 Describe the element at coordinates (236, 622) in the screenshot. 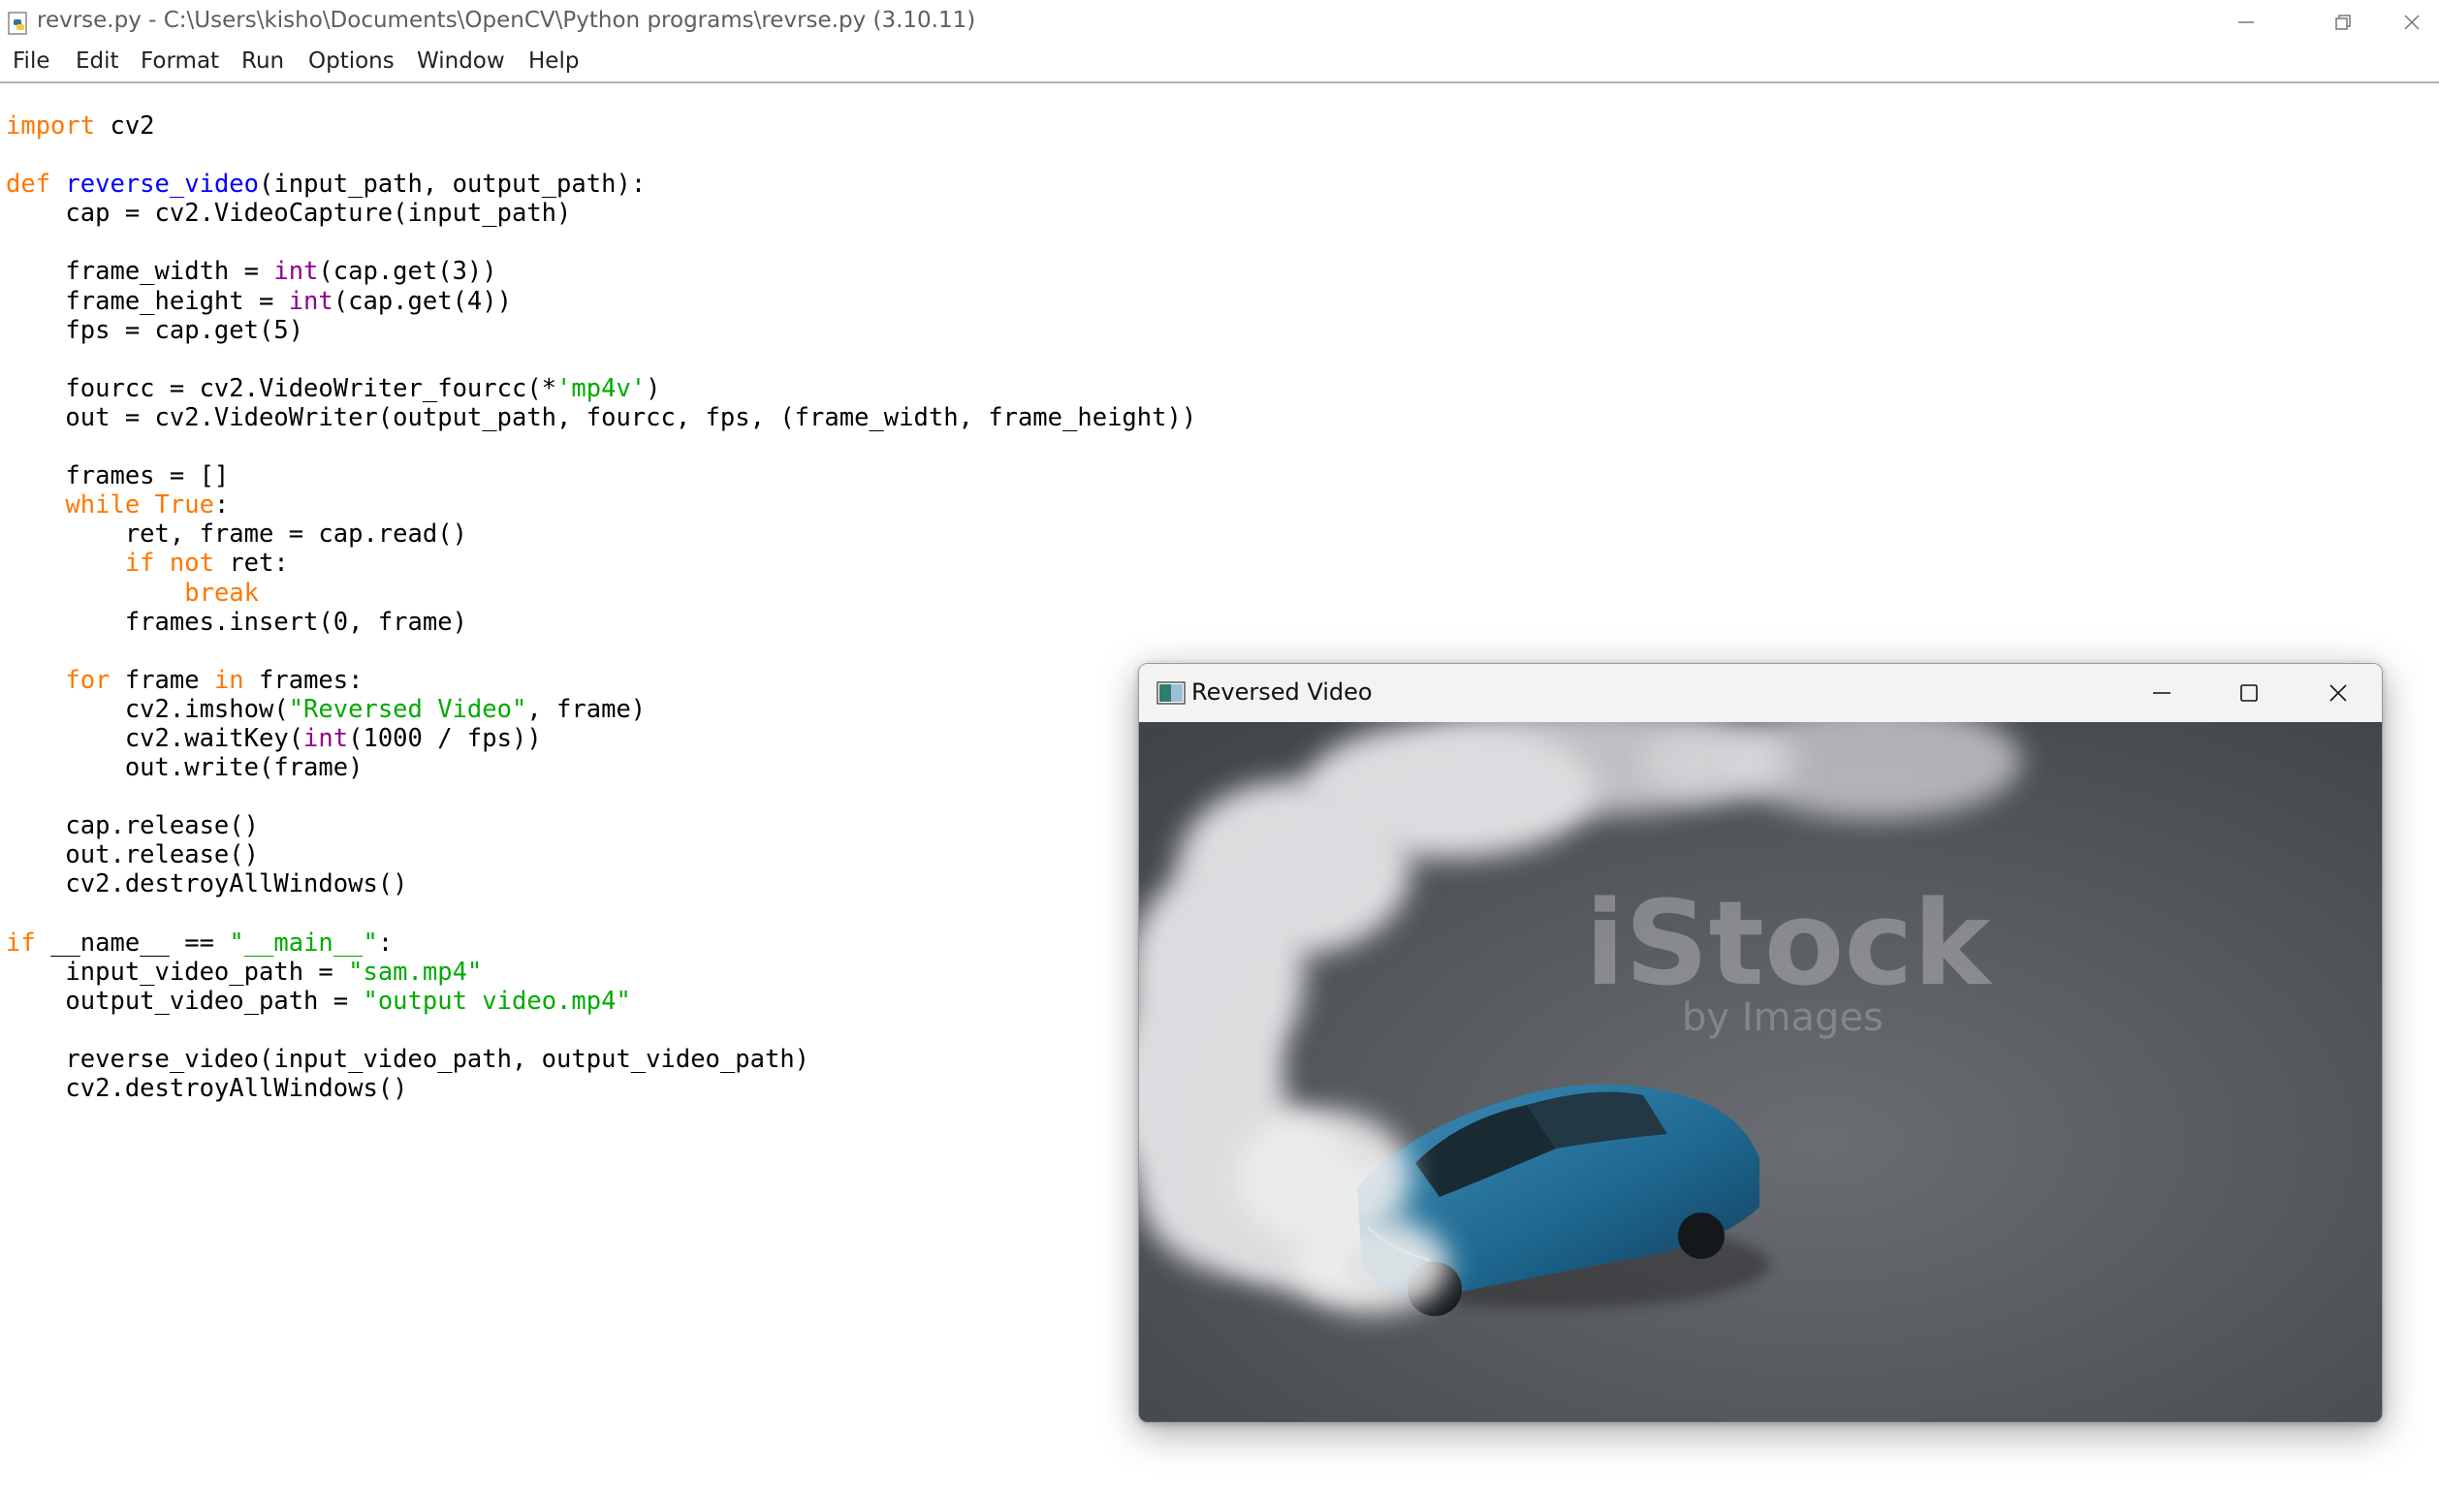

I see `code-line: frames.insert(0, frame)` at that location.